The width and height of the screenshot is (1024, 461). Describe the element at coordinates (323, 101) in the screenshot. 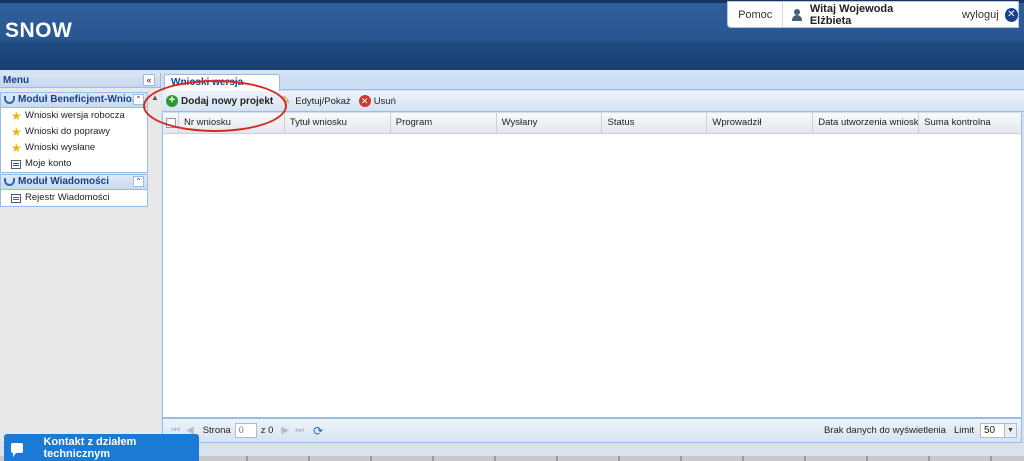

I see `edit-label: Edytuj/Pokaż` at that location.